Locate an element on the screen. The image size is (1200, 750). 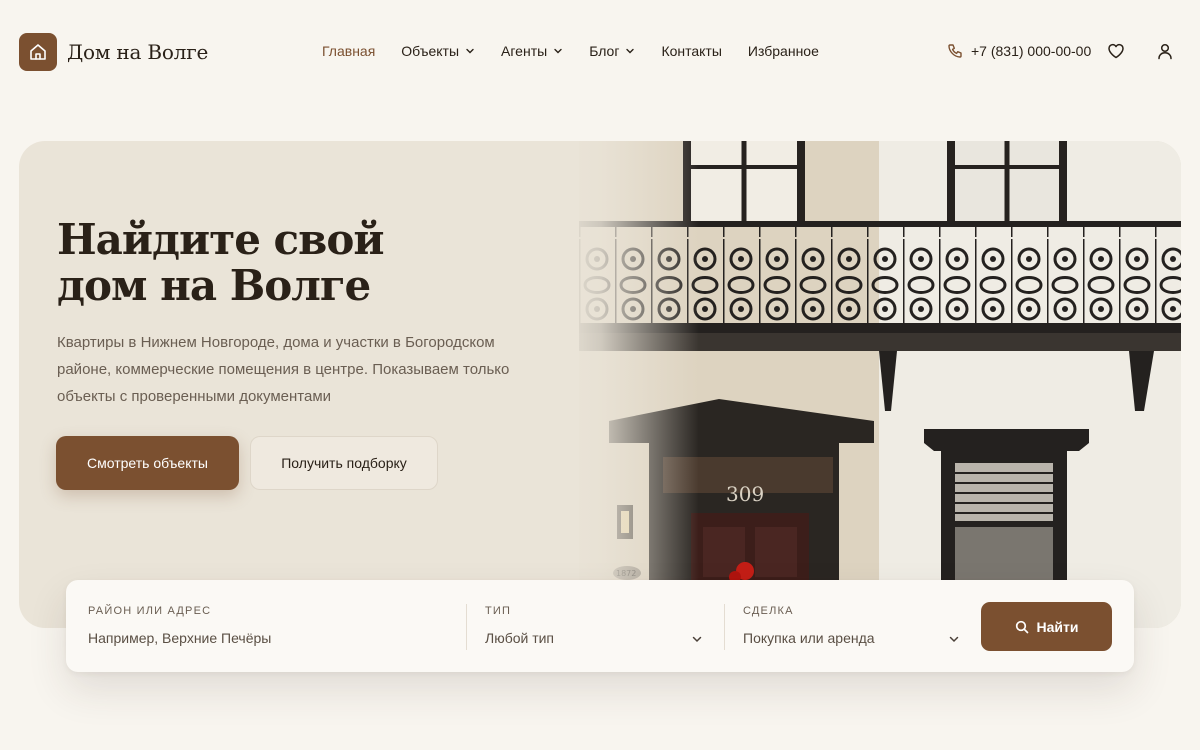
nav-item-blog: Блог is located at coordinates (612, 51).